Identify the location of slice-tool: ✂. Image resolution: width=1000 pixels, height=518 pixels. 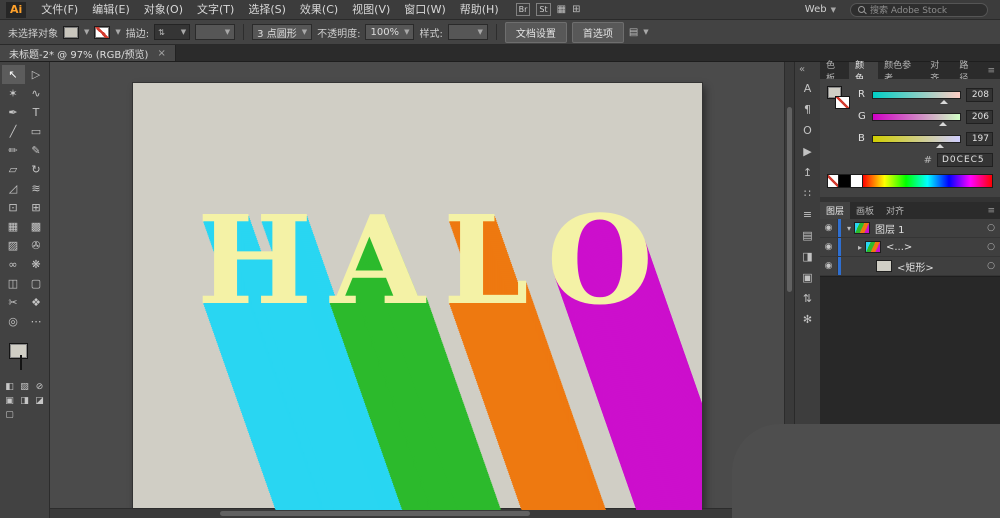
(13, 302).